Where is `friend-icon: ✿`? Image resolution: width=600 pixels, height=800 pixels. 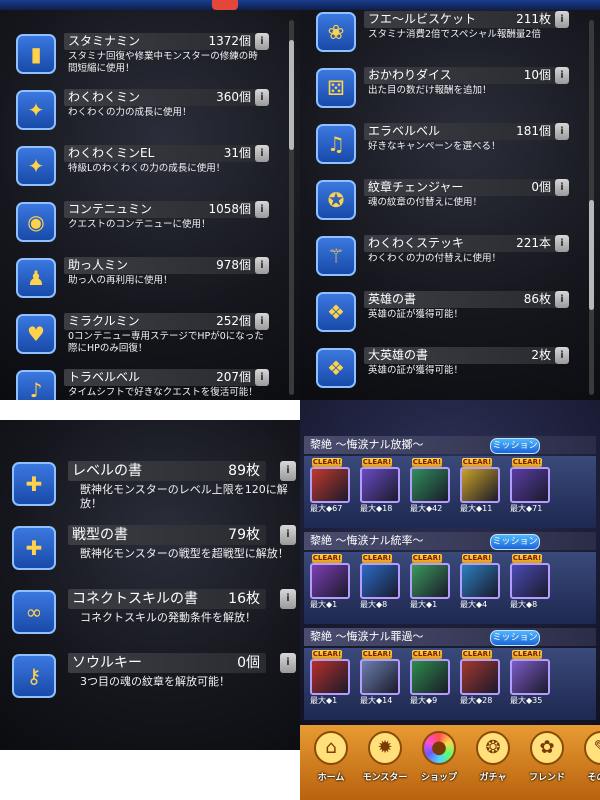
friend-icon: ✿ is located at coordinates (547, 748).